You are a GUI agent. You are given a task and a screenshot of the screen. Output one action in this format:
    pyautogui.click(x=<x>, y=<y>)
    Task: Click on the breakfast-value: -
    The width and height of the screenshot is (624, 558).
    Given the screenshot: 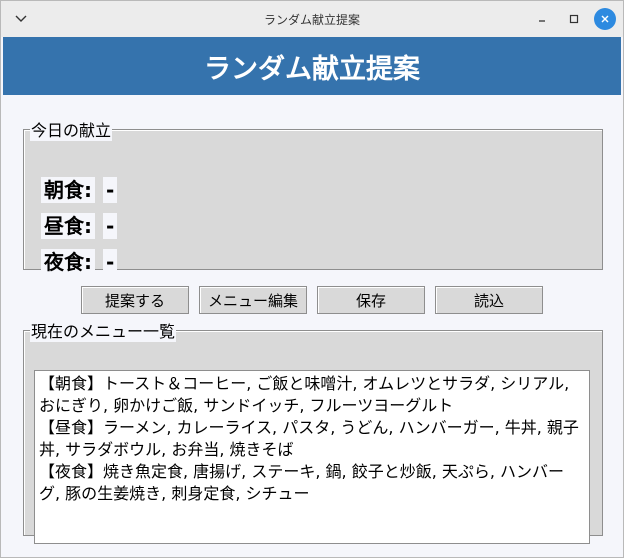 What is the action you would take?
    pyautogui.click(x=110, y=190)
    